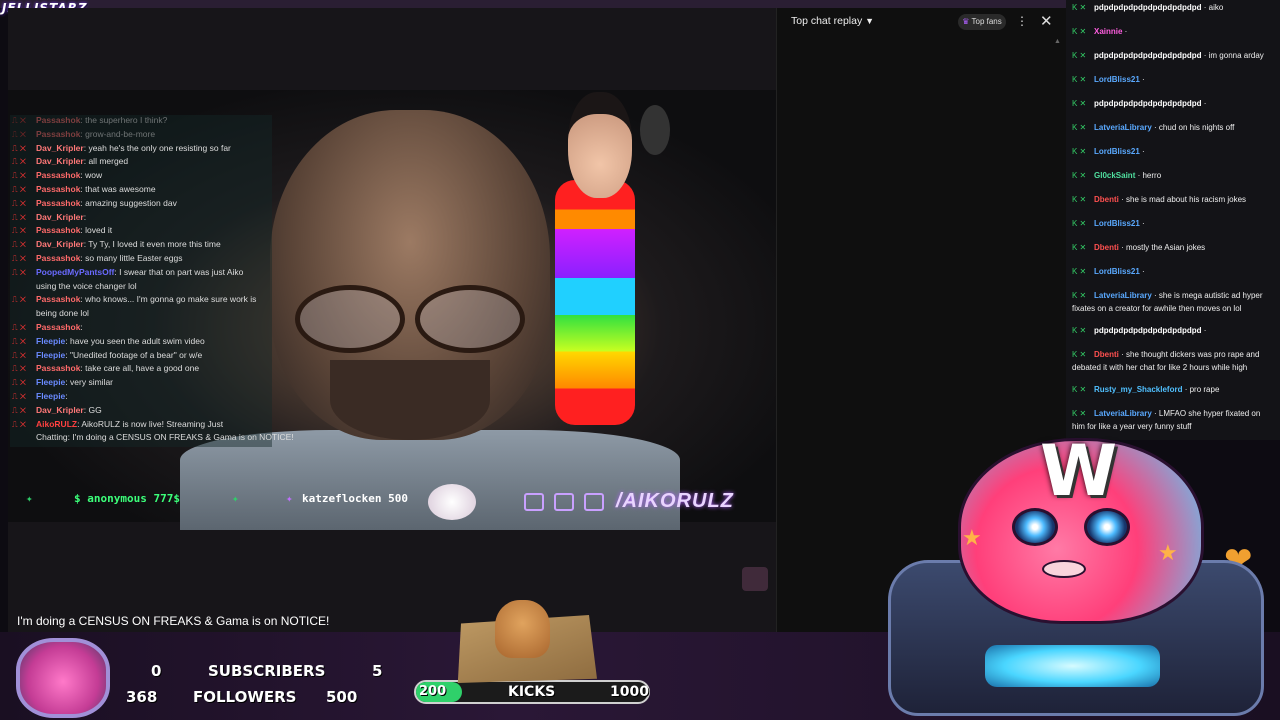 Image resolution: width=1280 pixels, height=720 pixels. Describe the element at coordinates (94, 175) in the screenshot. I see `chat-message: wow` at that location.